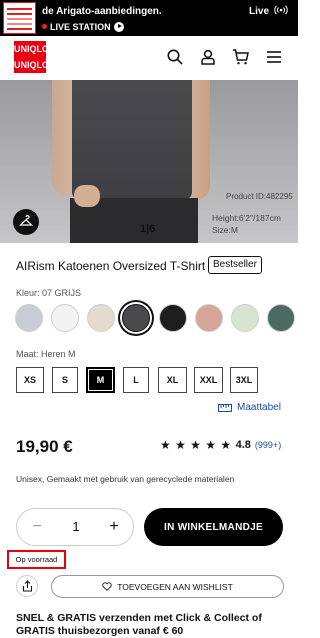  What do you see at coordinates (208, 57) in the screenshot?
I see `user-icon` at bounding box center [208, 57].